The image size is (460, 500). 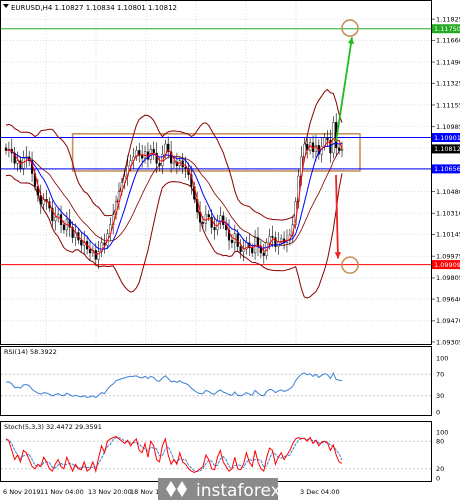 I want to click on stoch-tick-label: 80, so click(x=440, y=442).